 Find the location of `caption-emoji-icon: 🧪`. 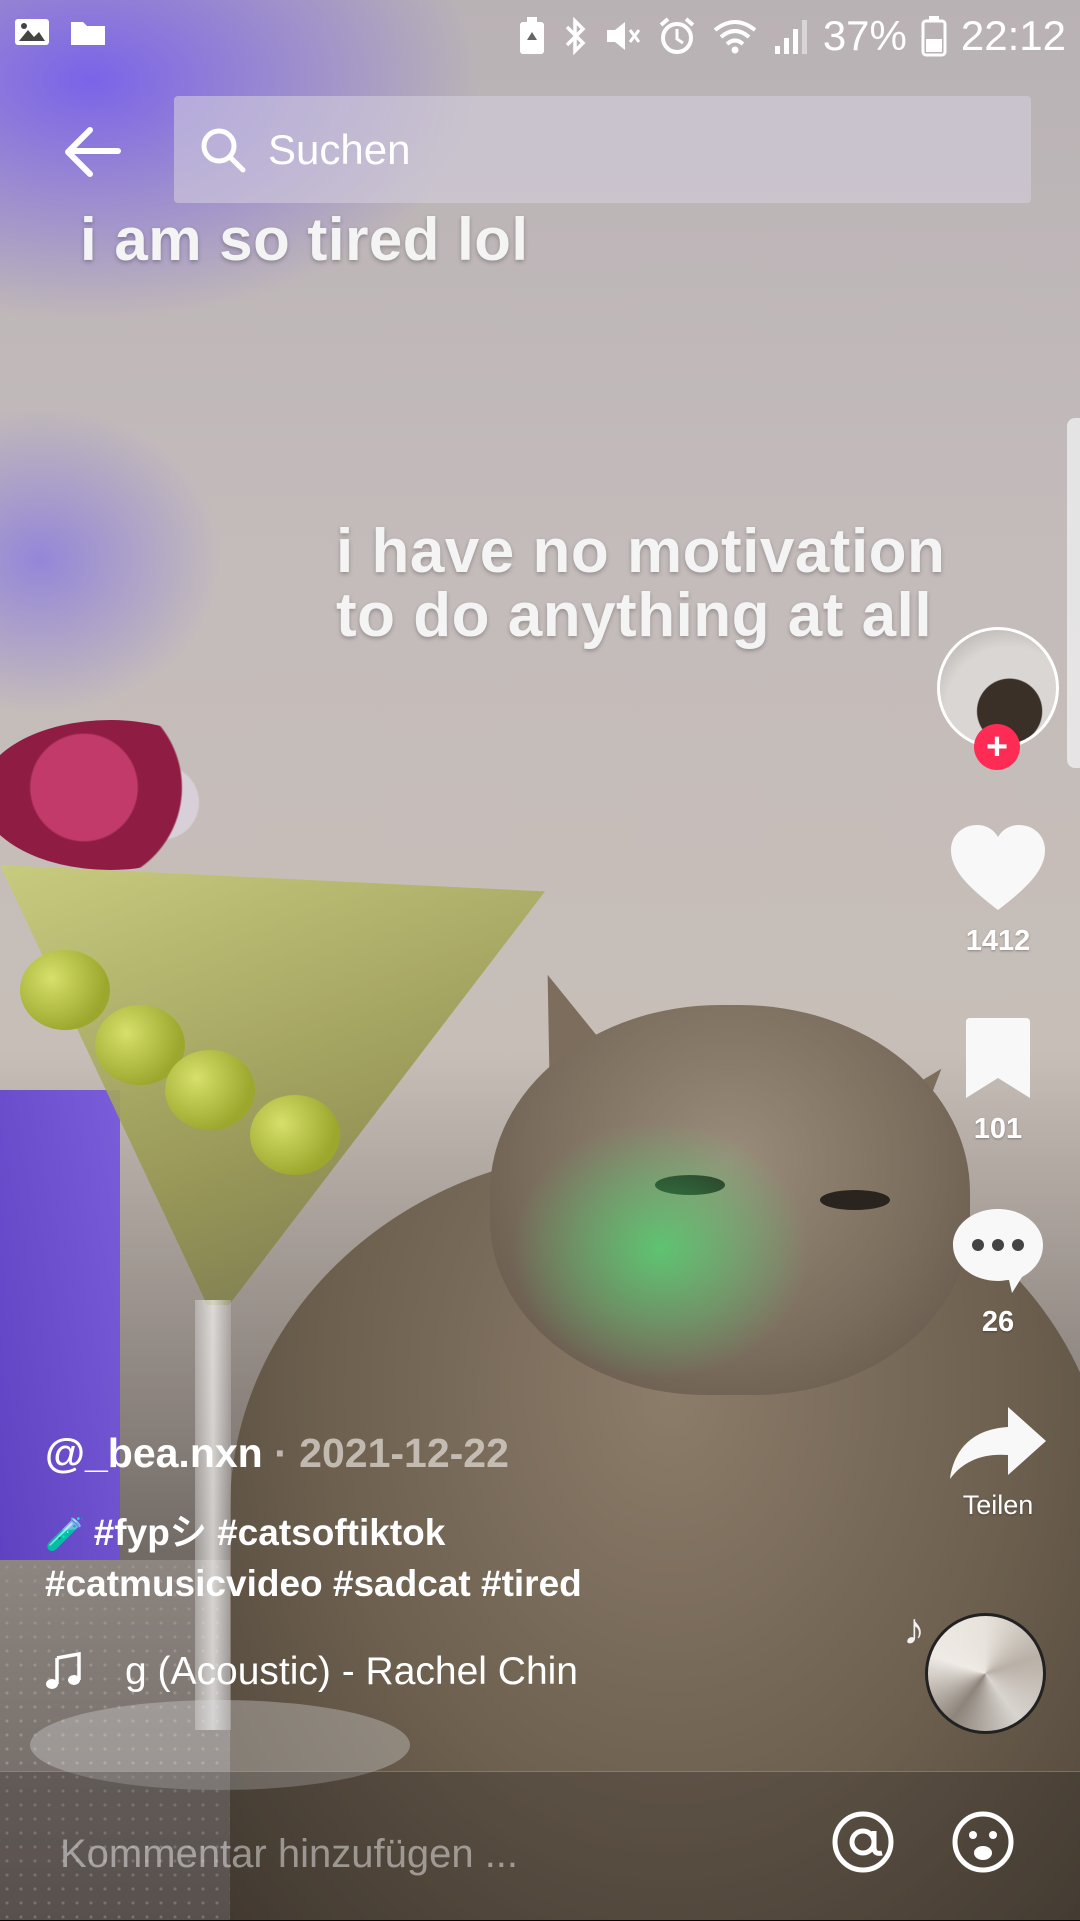

caption-emoji-icon: 🧪 is located at coordinates (69, 1534).